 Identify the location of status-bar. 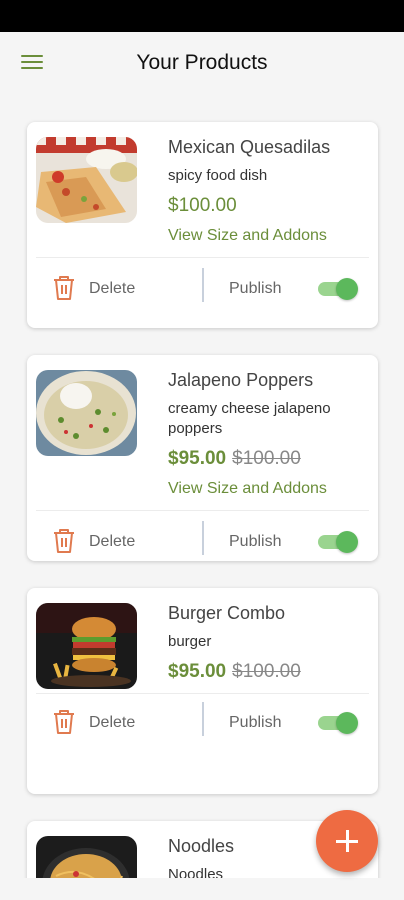
(202, 16).